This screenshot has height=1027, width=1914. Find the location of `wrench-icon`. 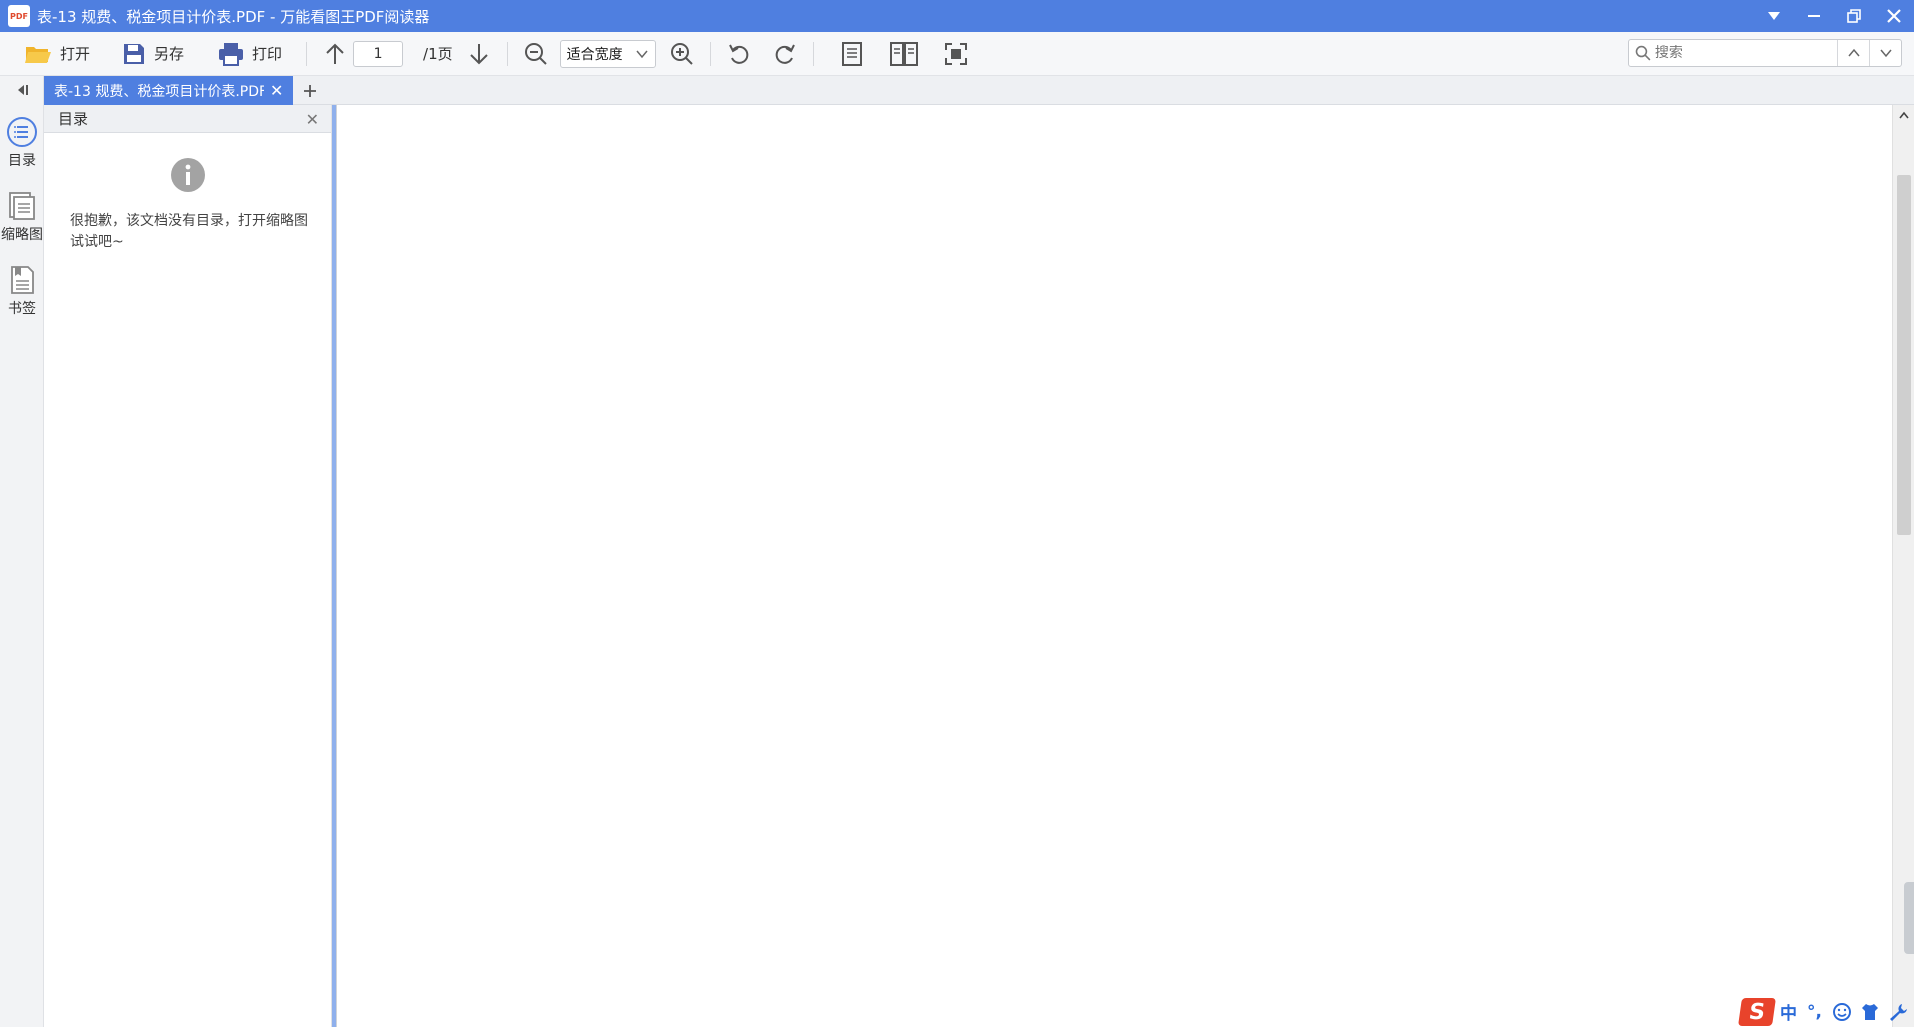

wrench-icon is located at coordinates (1898, 1012).